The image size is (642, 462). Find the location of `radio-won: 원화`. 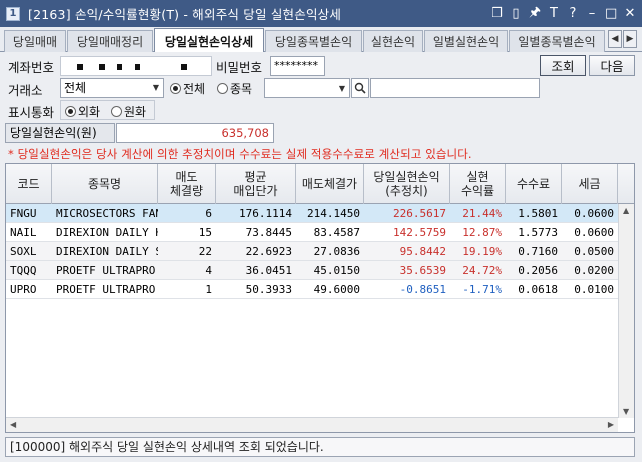

radio-won: 원화 is located at coordinates (128, 111).